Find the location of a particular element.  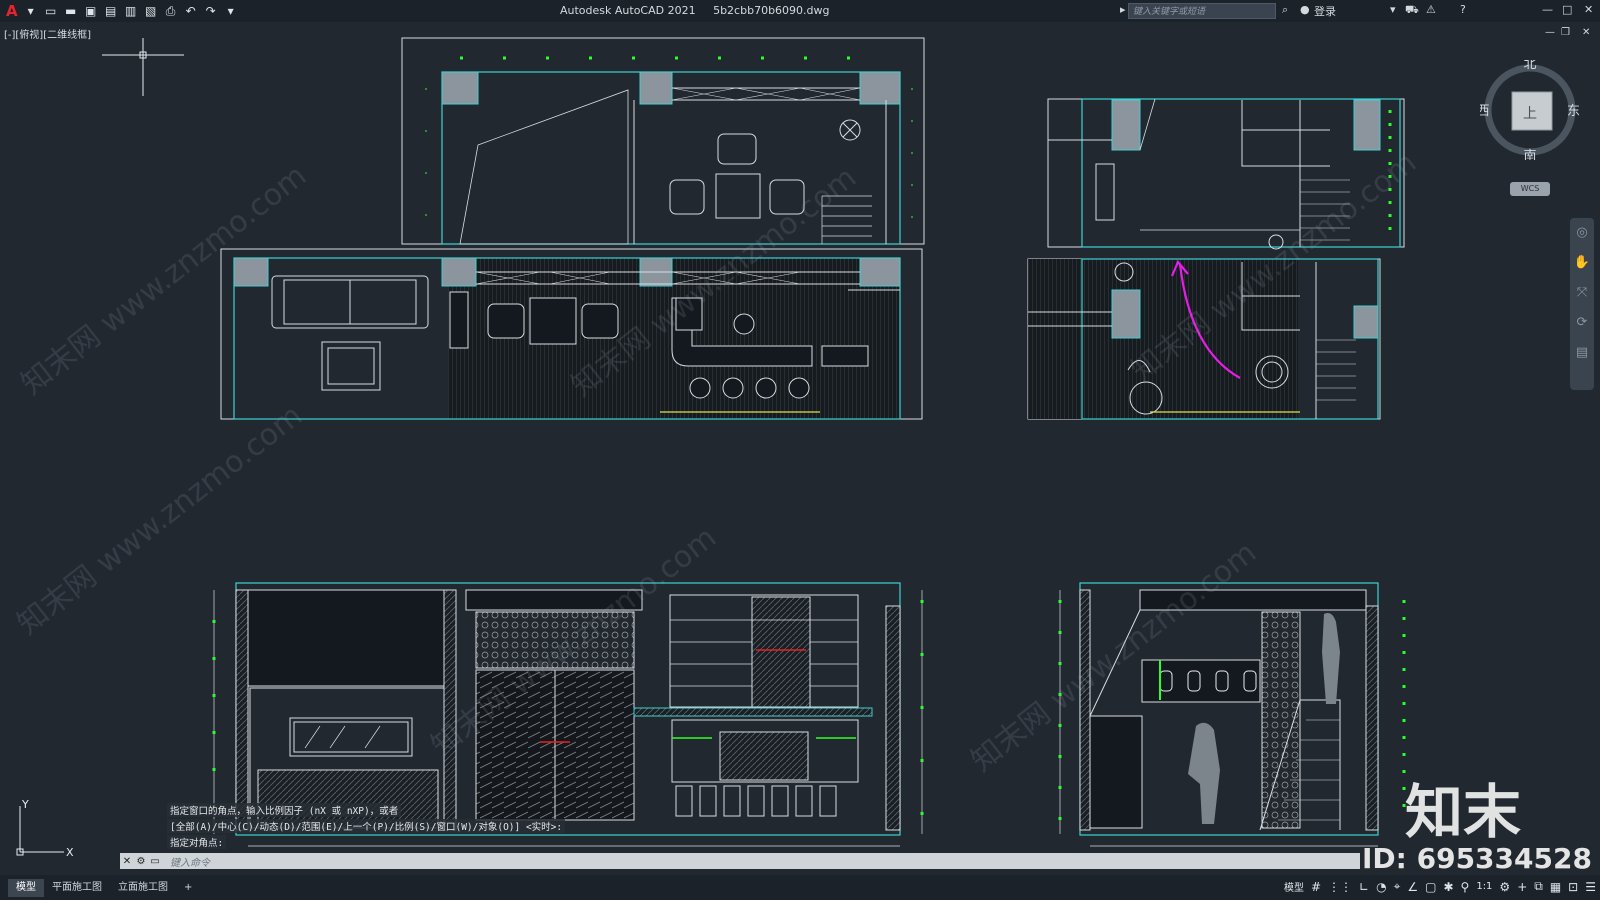

navigation-bar: ◎ ✋ ⤧ ⟳ ▤ is located at coordinates (1582, 304).